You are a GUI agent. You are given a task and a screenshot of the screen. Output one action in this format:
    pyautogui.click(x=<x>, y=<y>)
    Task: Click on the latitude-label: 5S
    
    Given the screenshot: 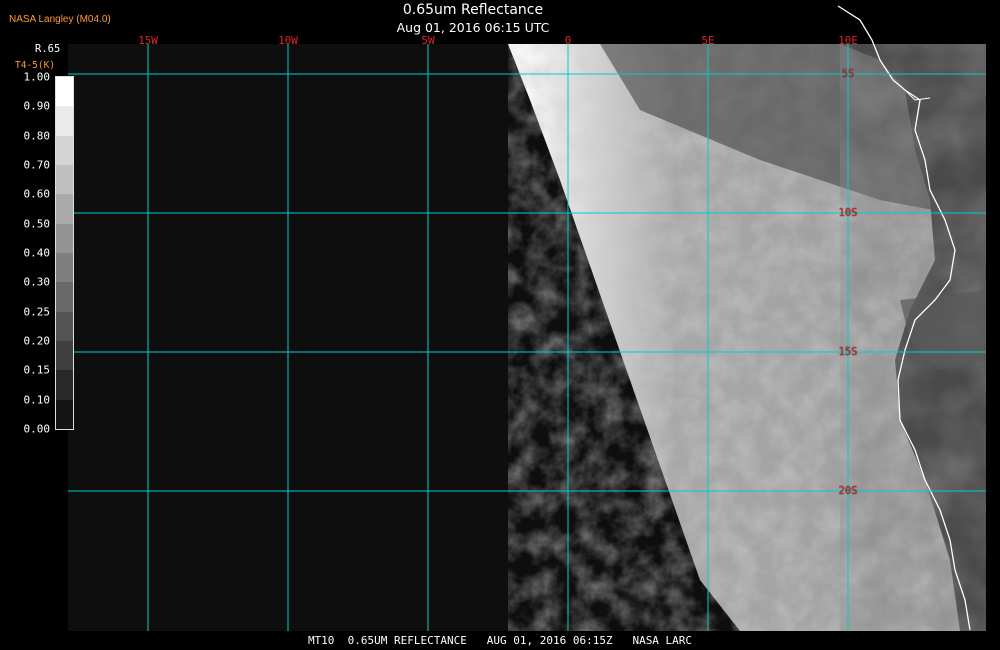 What is the action you would take?
    pyautogui.click(x=848, y=74)
    